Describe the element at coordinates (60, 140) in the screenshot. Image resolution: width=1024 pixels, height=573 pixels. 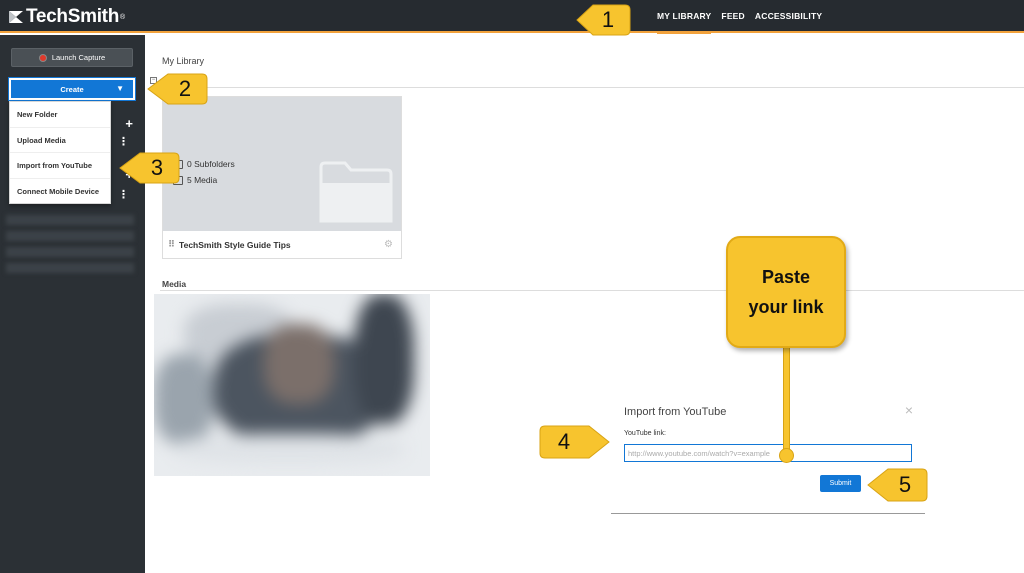
I see `menu-item-upload-media: Upload Media` at that location.